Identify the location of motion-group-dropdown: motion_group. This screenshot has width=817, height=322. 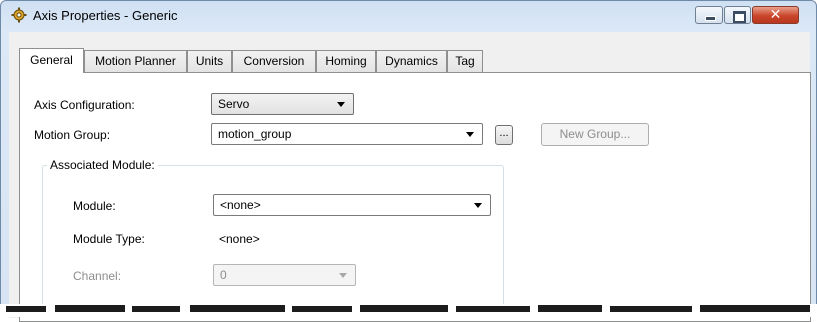
(347, 134).